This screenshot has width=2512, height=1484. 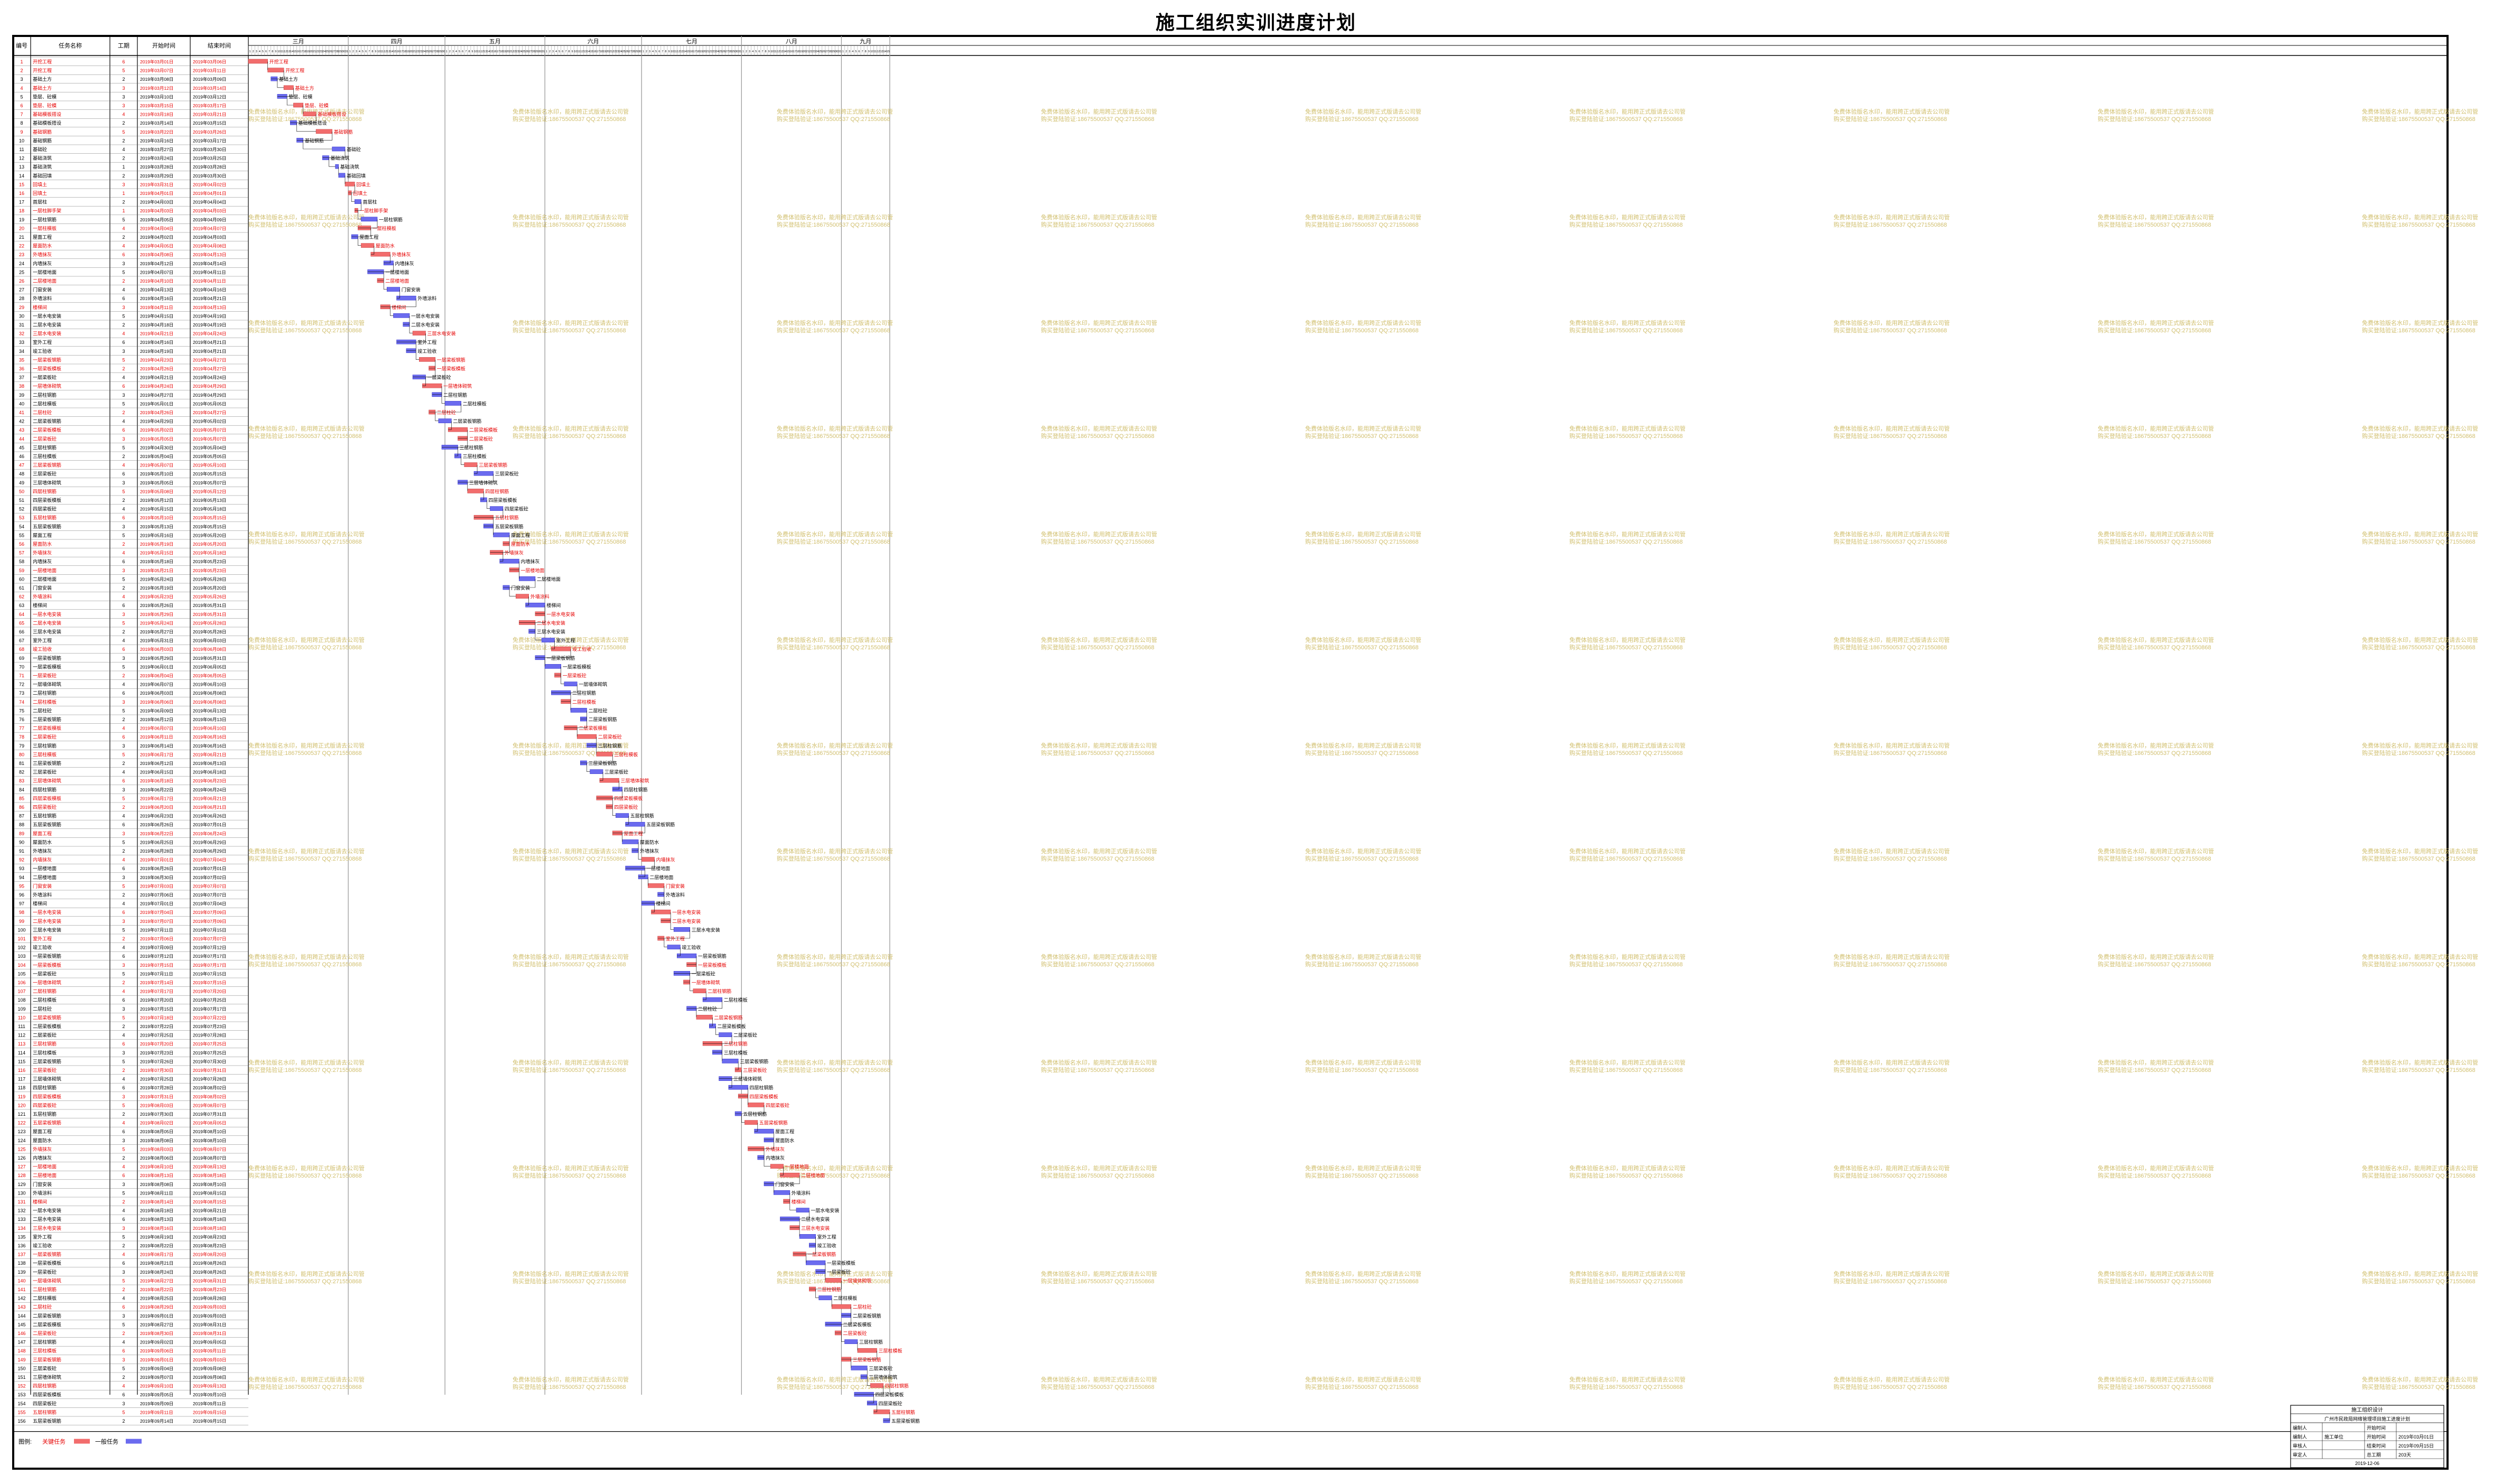 What do you see at coordinates (21, 842) in the screenshot?
I see `task-id: 90` at bounding box center [21, 842].